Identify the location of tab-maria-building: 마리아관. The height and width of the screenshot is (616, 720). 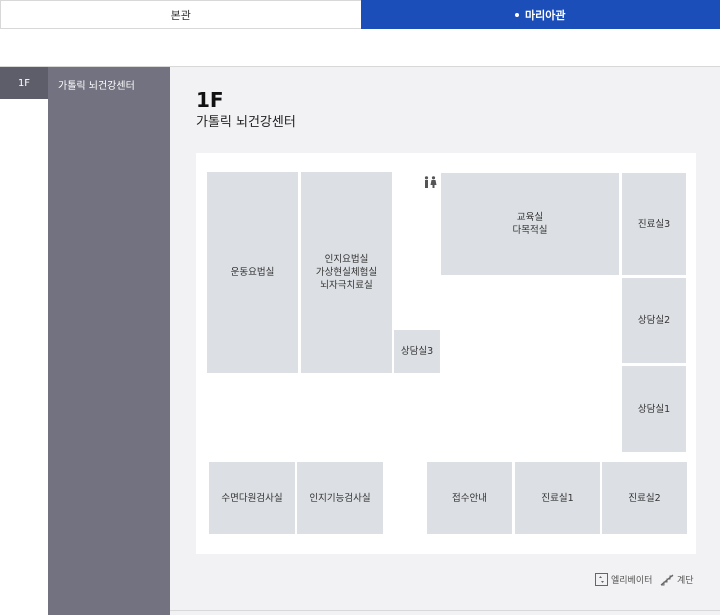
(540, 14).